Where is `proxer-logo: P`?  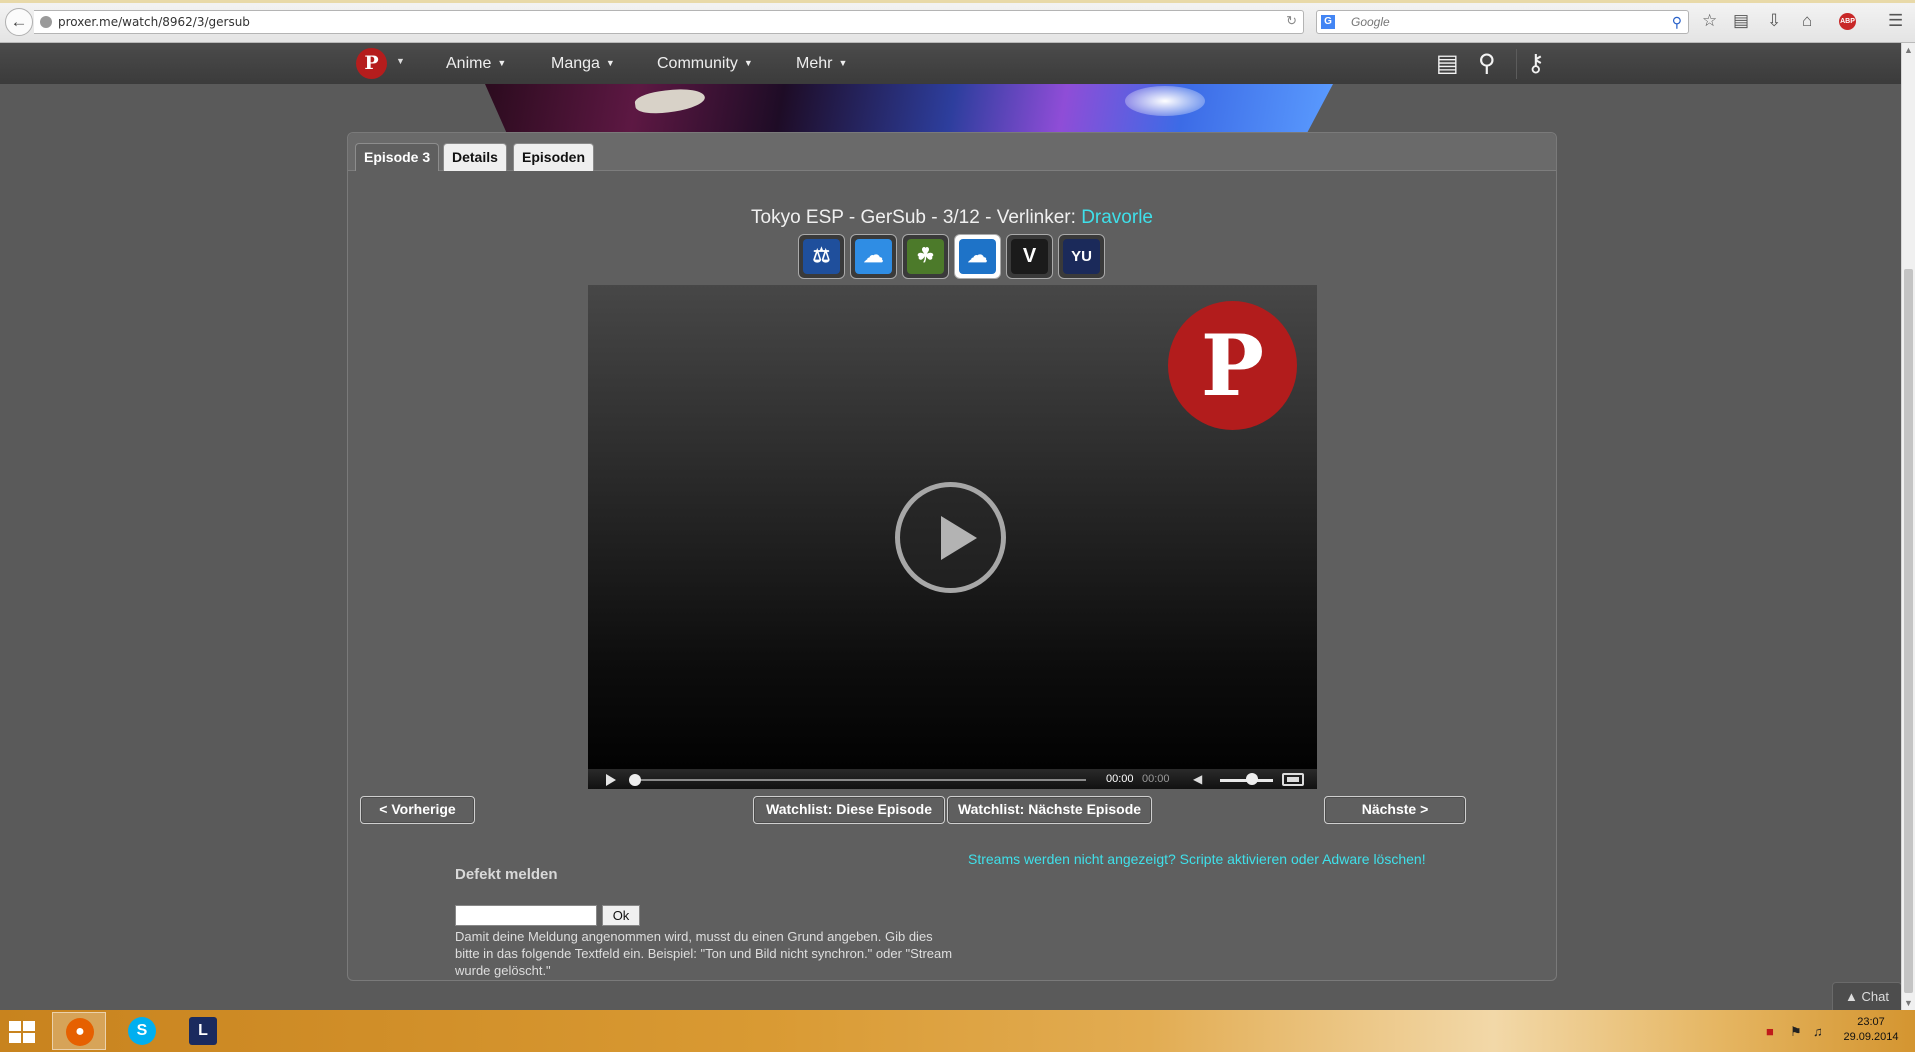 proxer-logo: P is located at coordinates (371, 63).